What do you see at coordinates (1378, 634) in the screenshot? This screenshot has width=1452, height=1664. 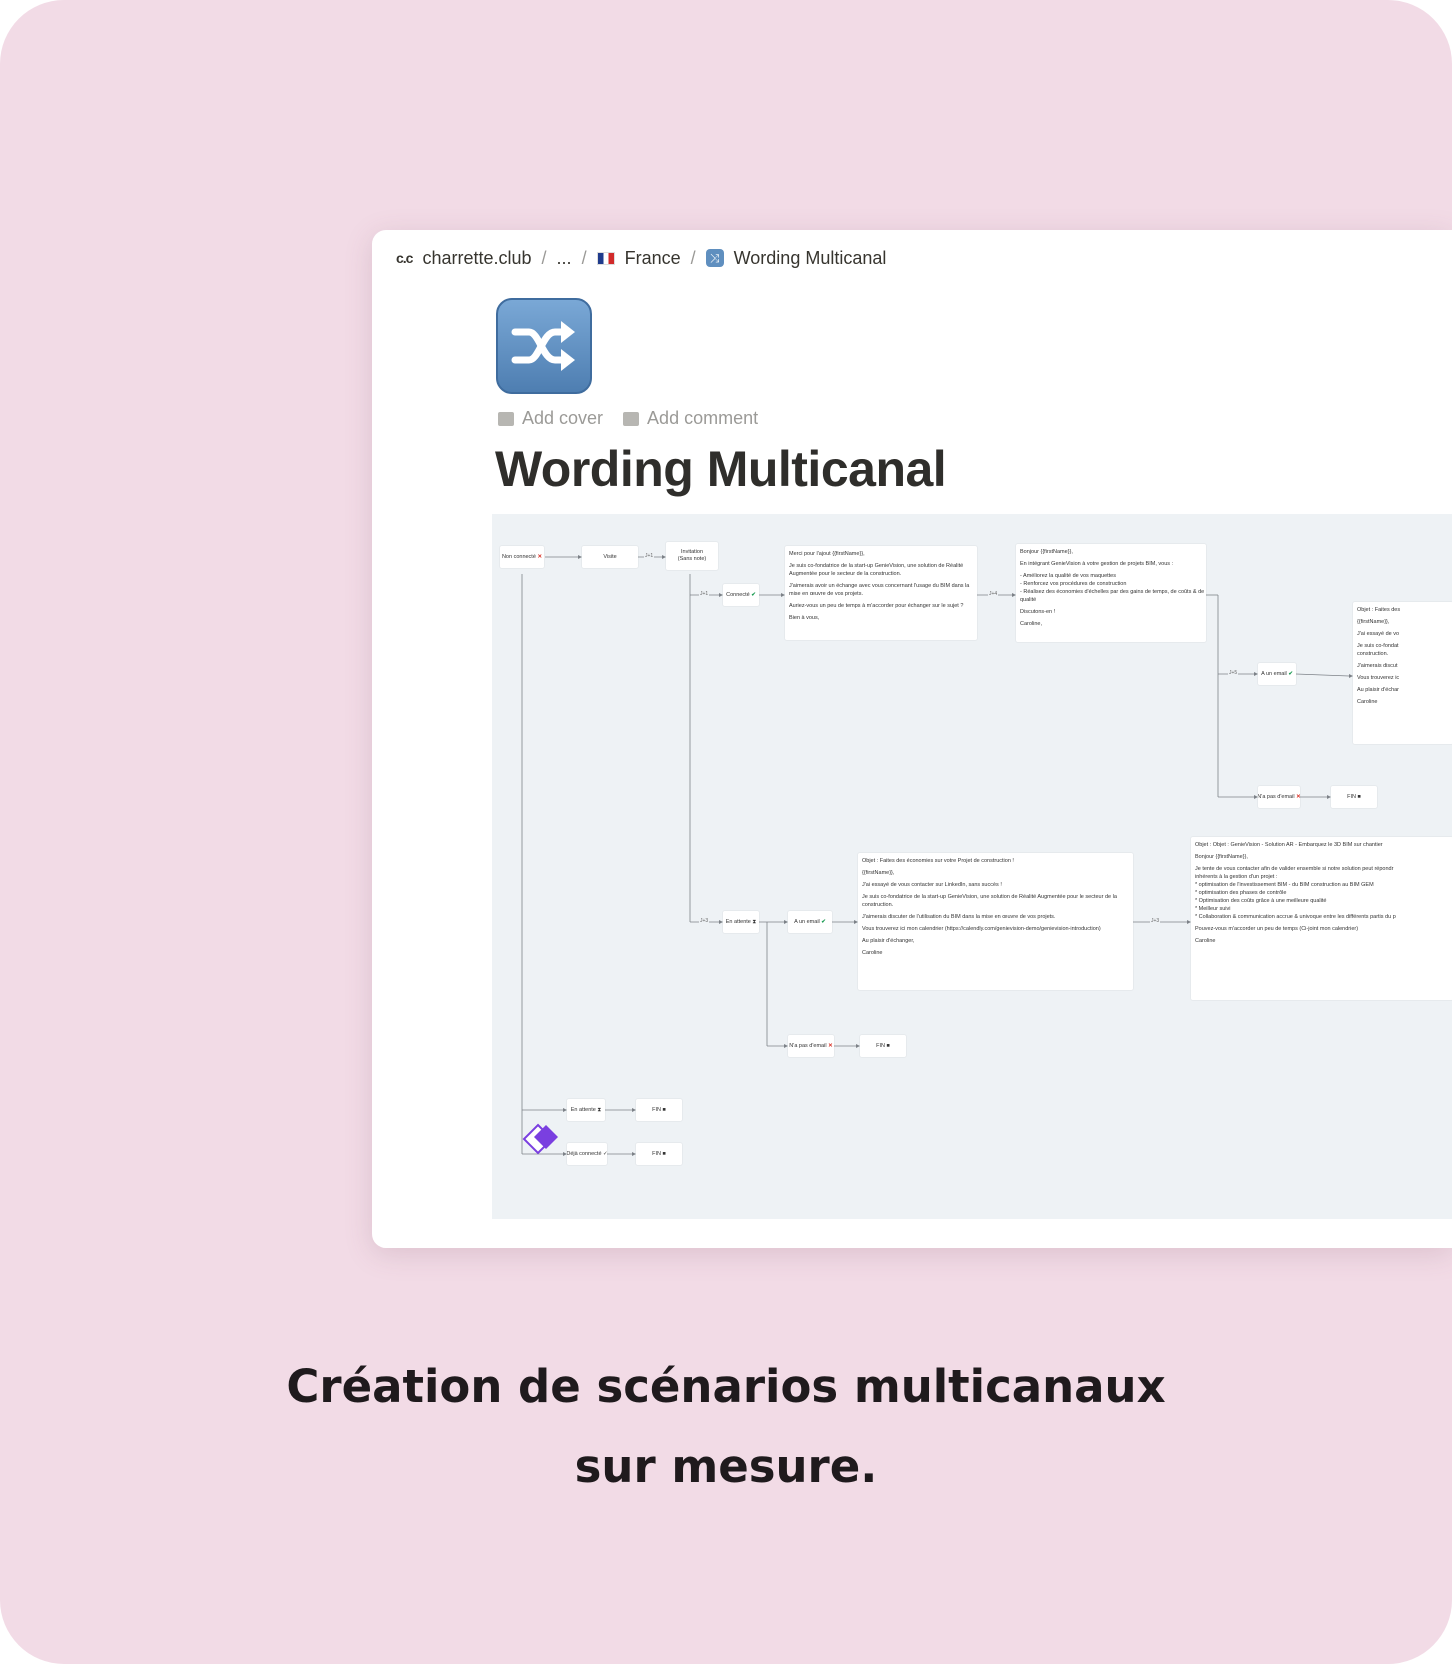 I see `message-line: J'ai essayé de vo` at bounding box center [1378, 634].